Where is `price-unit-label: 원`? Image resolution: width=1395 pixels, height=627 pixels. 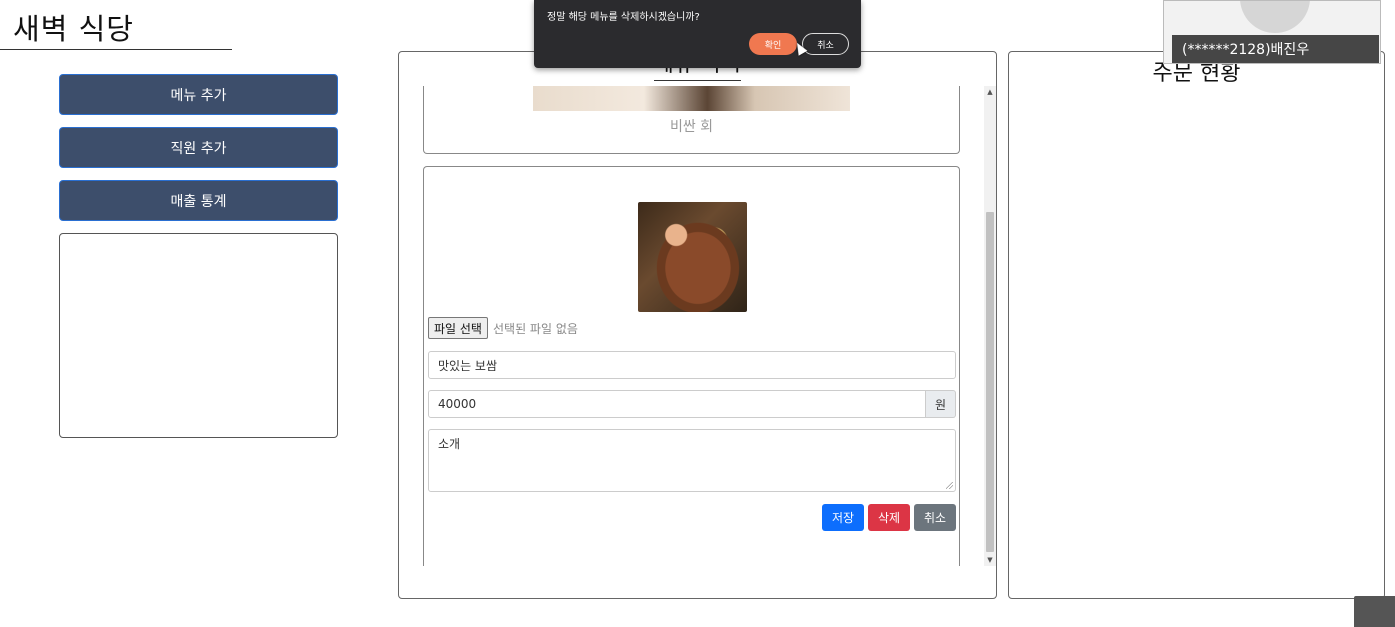 price-unit-label: 원 is located at coordinates (941, 404).